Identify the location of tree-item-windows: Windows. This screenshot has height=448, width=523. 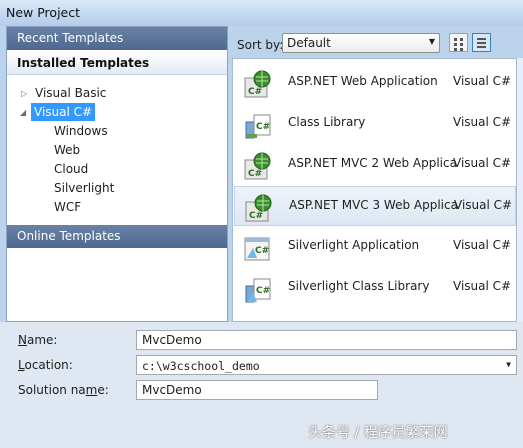
(81, 131).